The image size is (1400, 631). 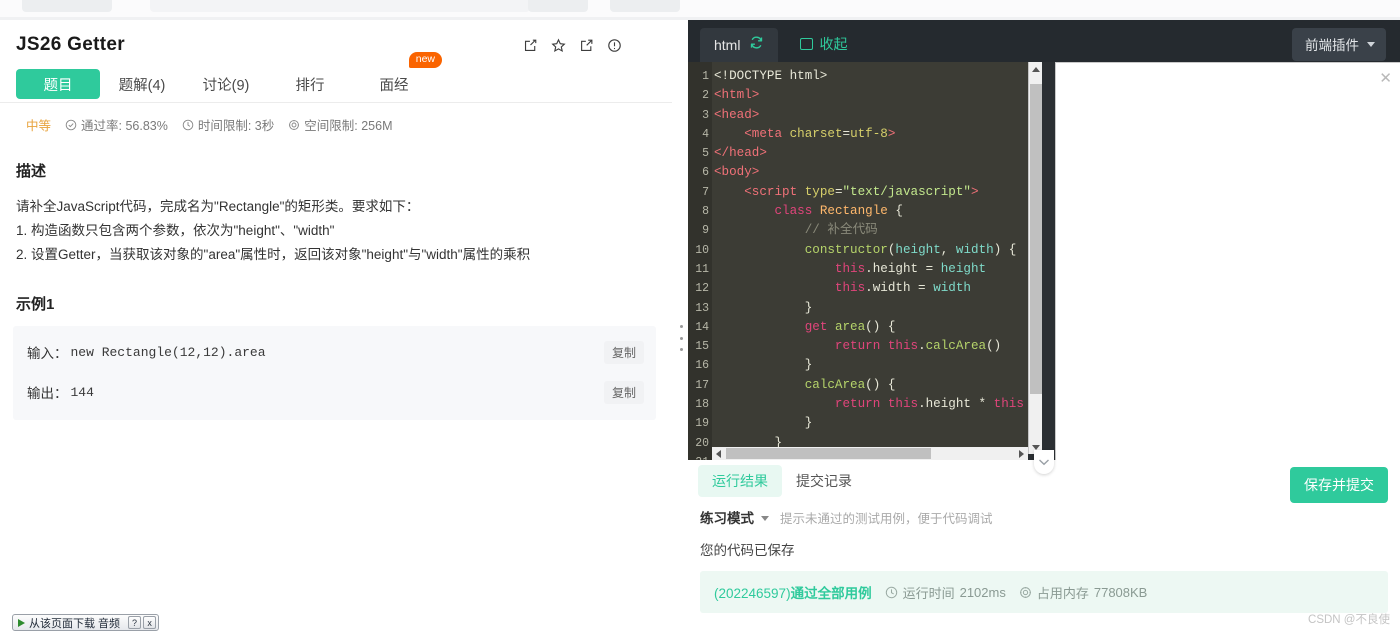 What do you see at coordinates (929, 404) in the screenshot?
I see `code-line: return this.height * this` at bounding box center [929, 404].